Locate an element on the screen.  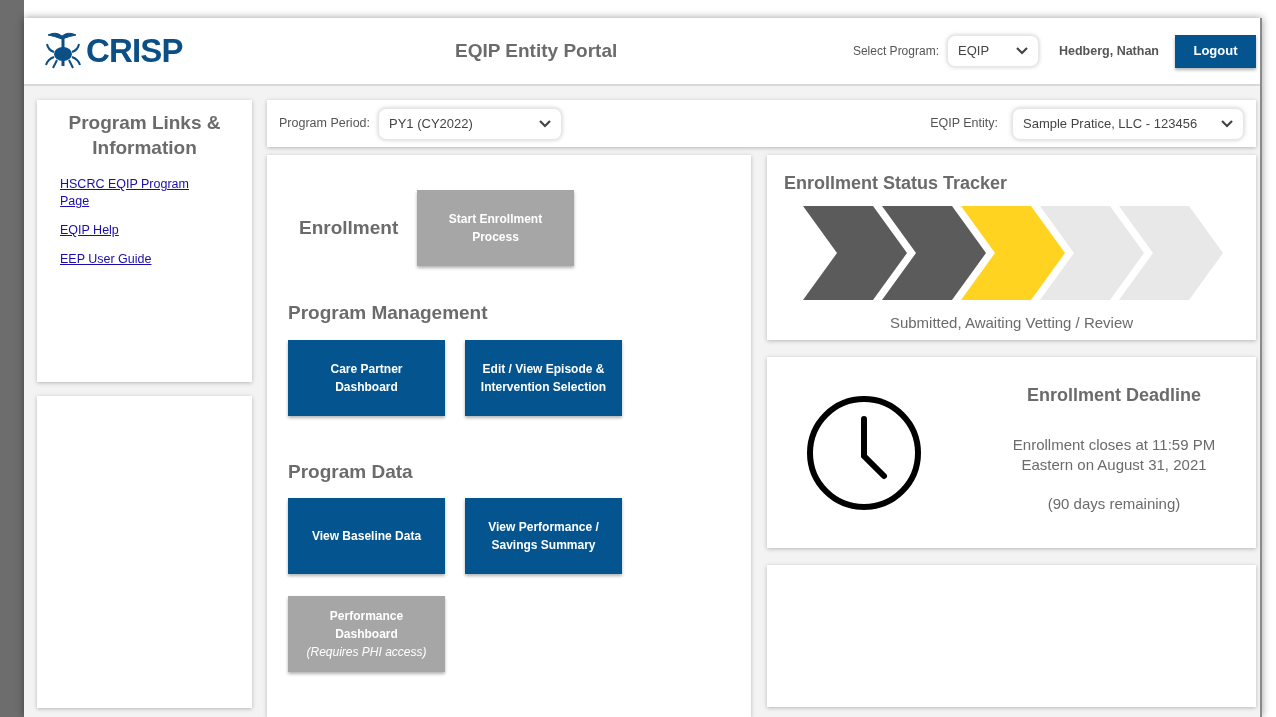
sidebar-link: HSCRC EQIP Program Page is located at coordinates (135, 193).